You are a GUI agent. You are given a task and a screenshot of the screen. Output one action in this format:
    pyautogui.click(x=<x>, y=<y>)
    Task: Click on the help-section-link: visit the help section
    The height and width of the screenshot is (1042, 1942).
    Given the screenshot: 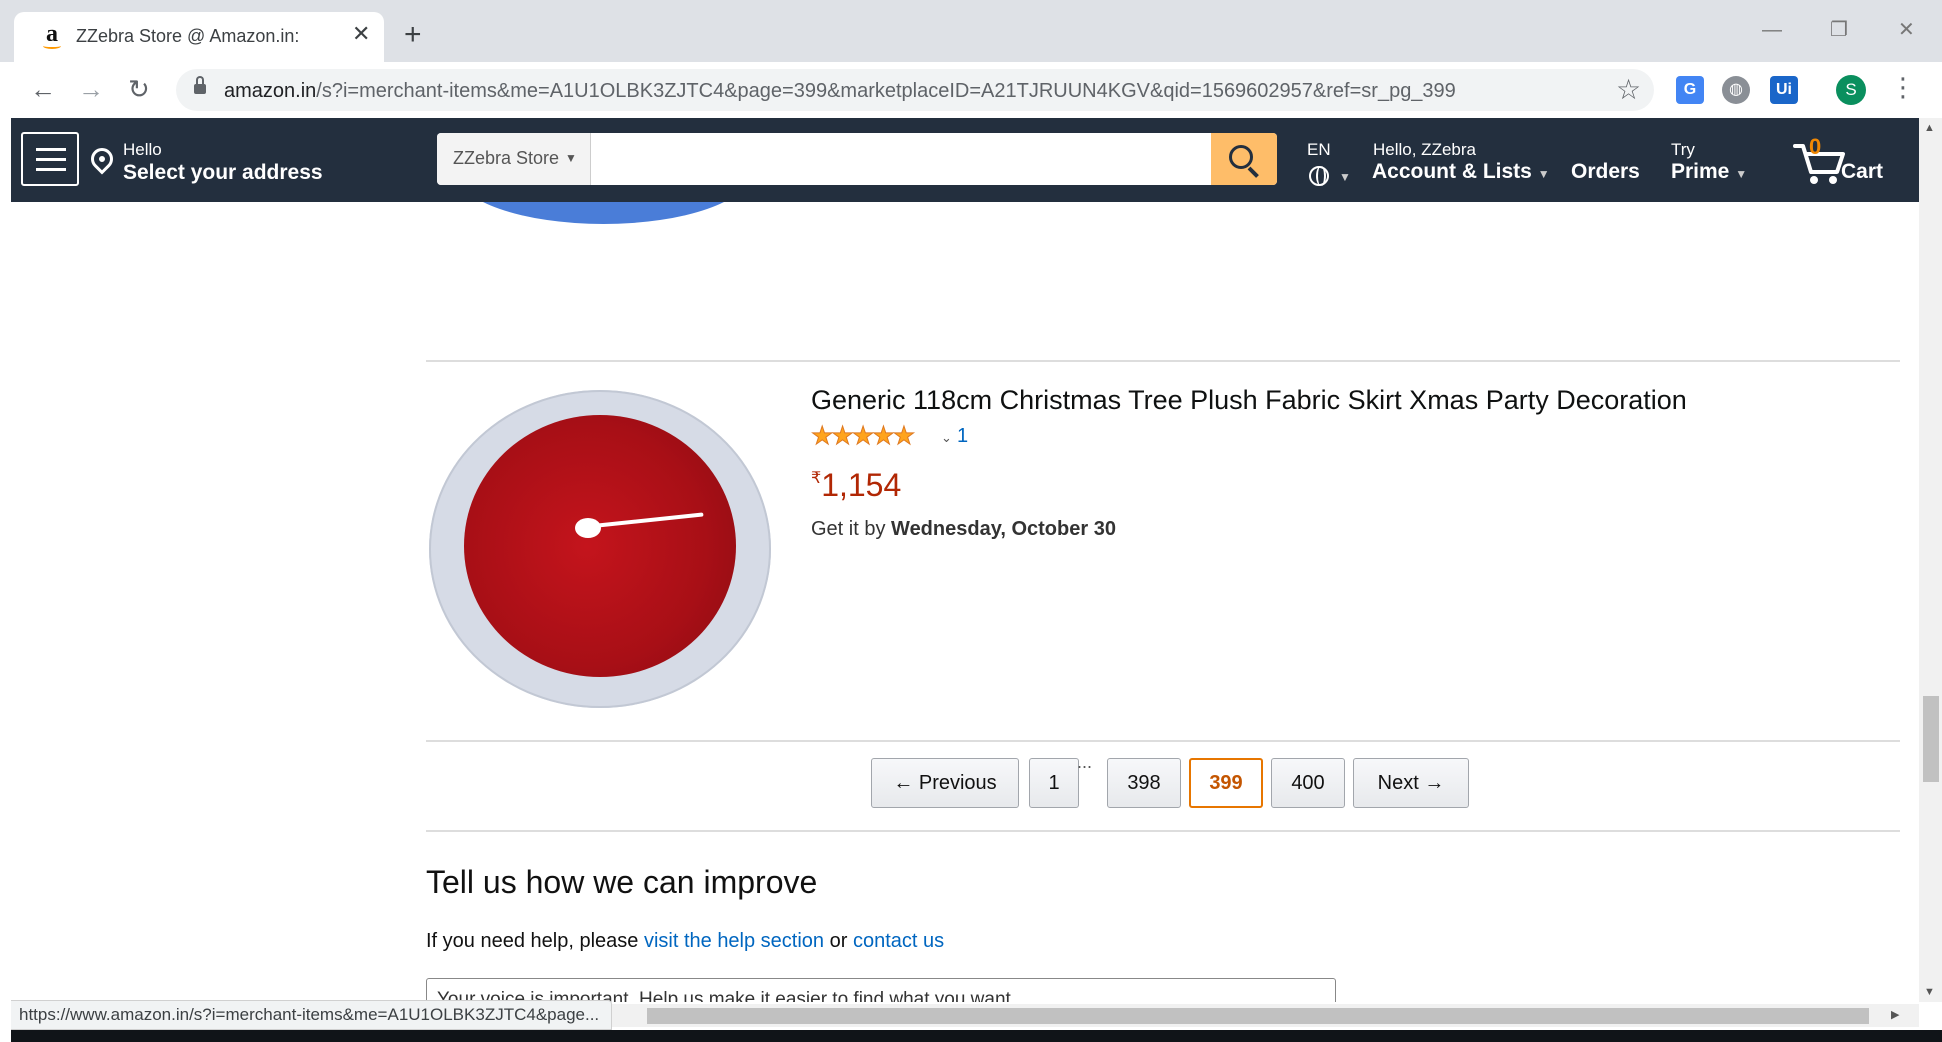 What is the action you would take?
    pyautogui.click(x=734, y=941)
    